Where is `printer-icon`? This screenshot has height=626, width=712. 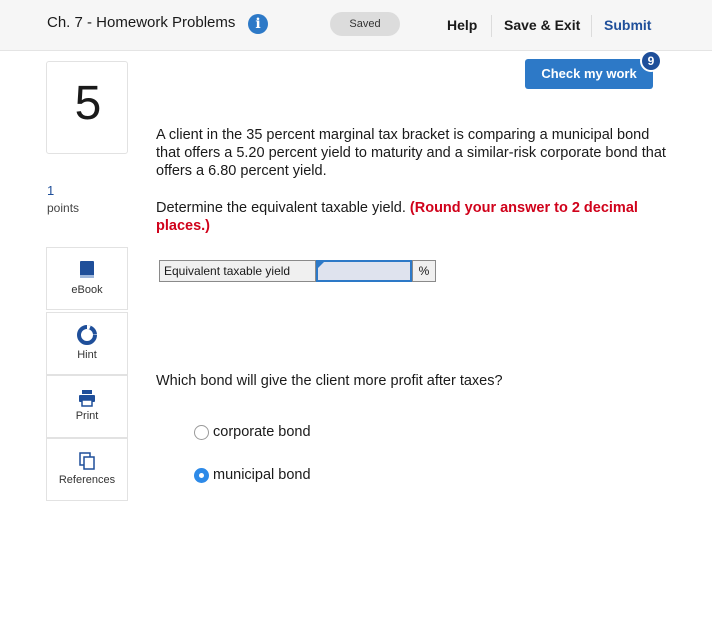
printer-icon is located at coordinates (87, 398).